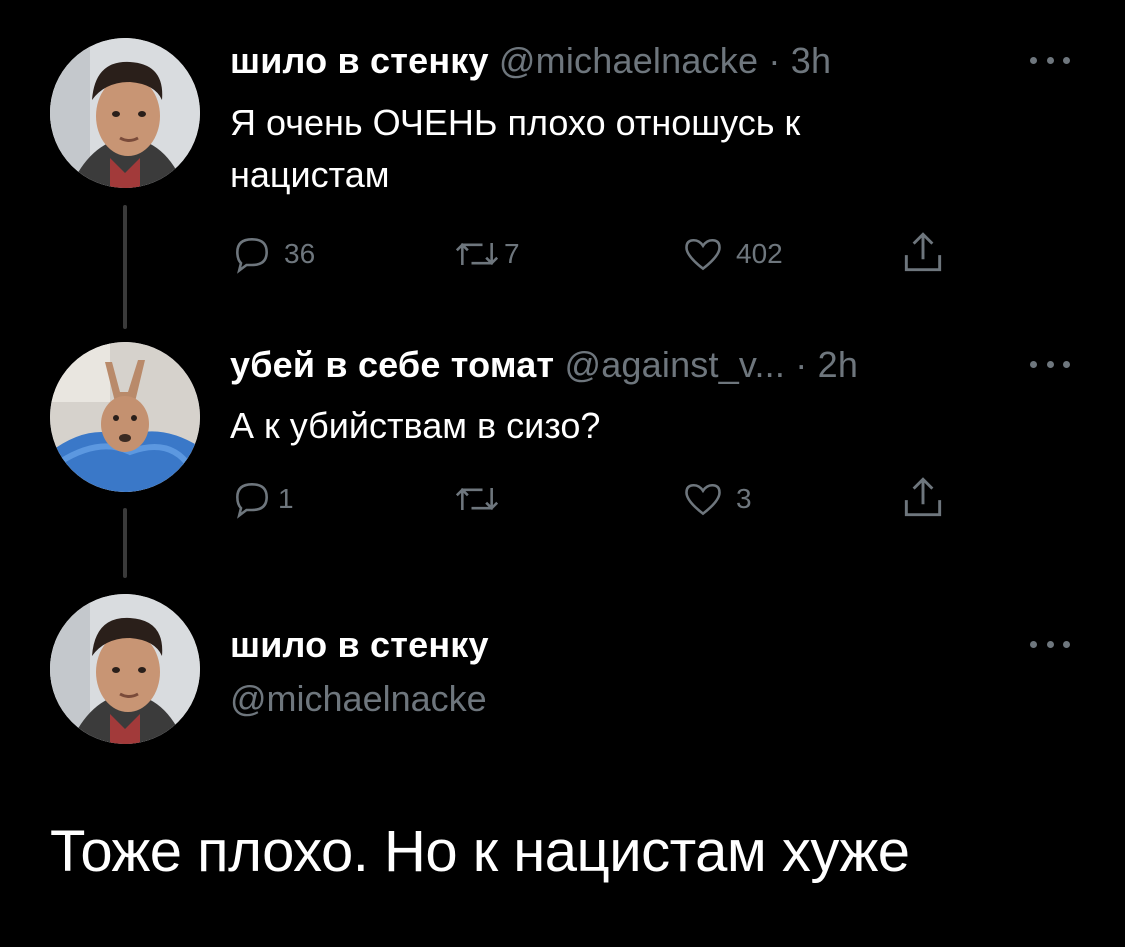  I want to click on tweet-text: Я очень ОЧЕНЬ плохо отношусь к нацистам, so click(515, 149).